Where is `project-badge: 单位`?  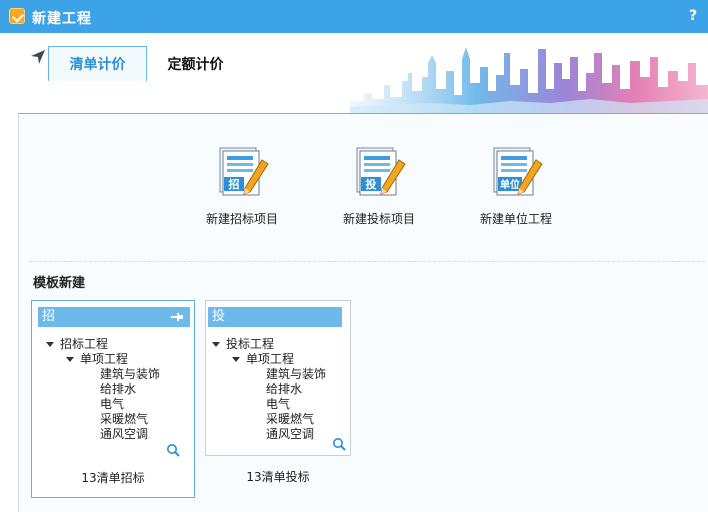
project-badge: 单位 is located at coordinates (510, 184).